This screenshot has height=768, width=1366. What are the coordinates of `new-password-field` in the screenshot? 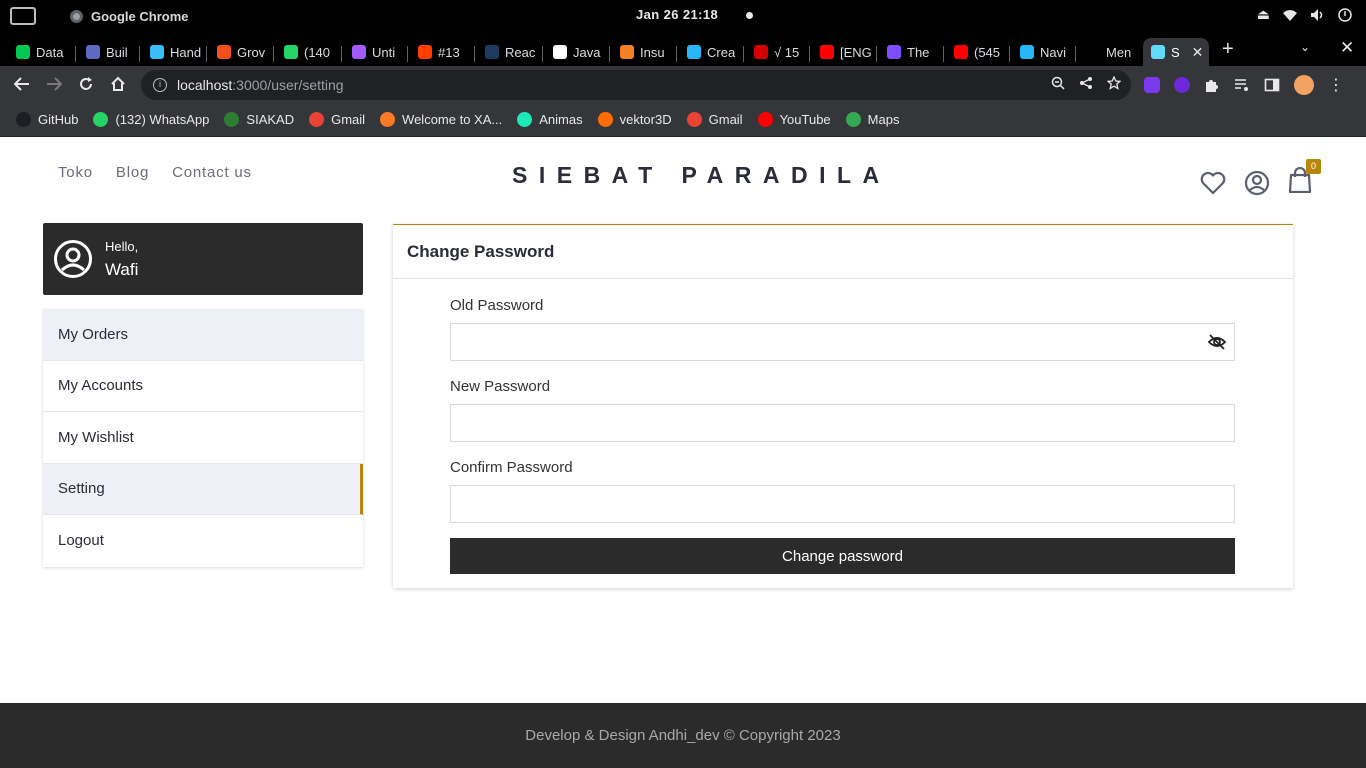 It's located at (842, 423).